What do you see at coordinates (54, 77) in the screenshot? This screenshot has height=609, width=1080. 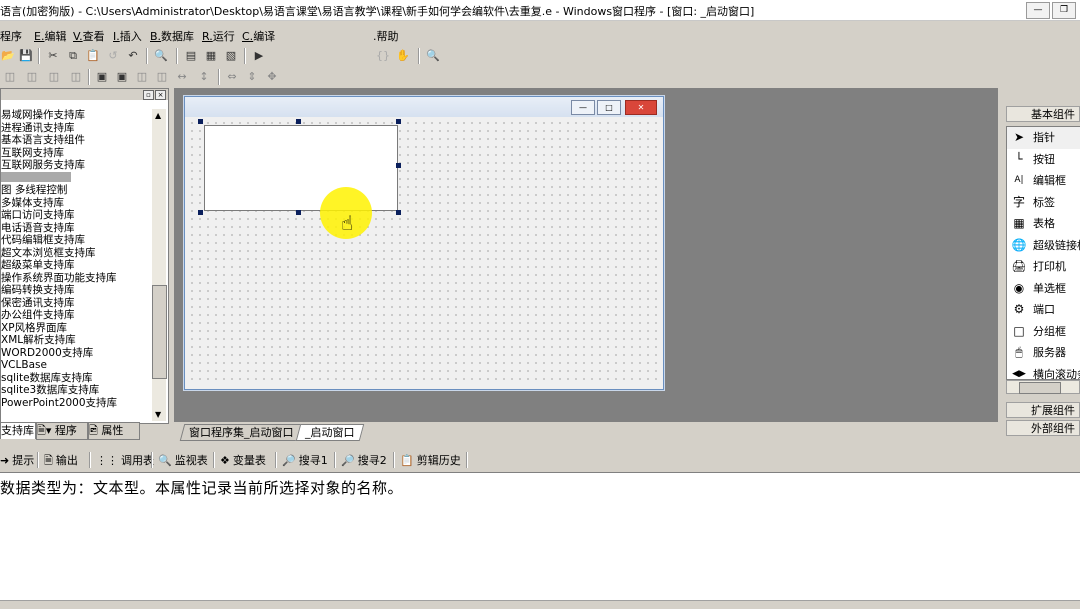 I see `align-right-icon: ◫` at bounding box center [54, 77].